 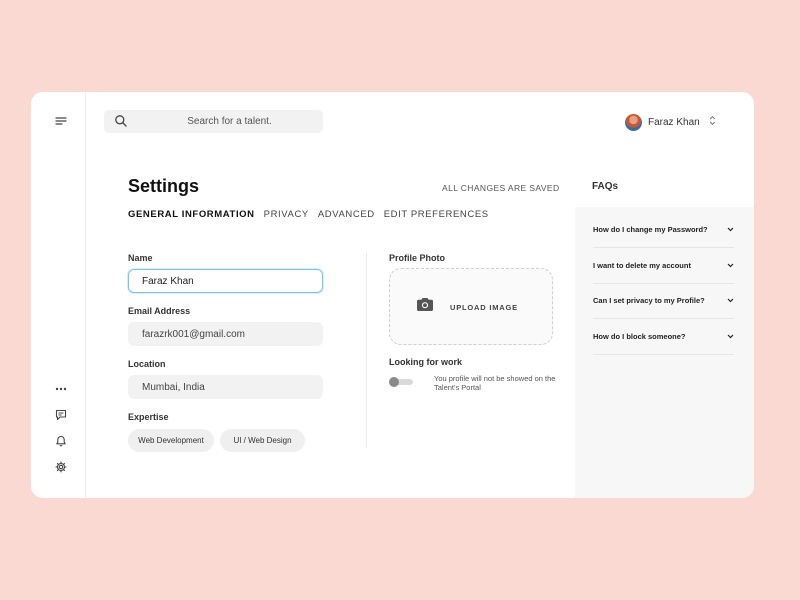 What do you see at coordinates (674, 122) in the screenshot?
I see `user-name: Faraz Khan` at bounding box center [674, 122].